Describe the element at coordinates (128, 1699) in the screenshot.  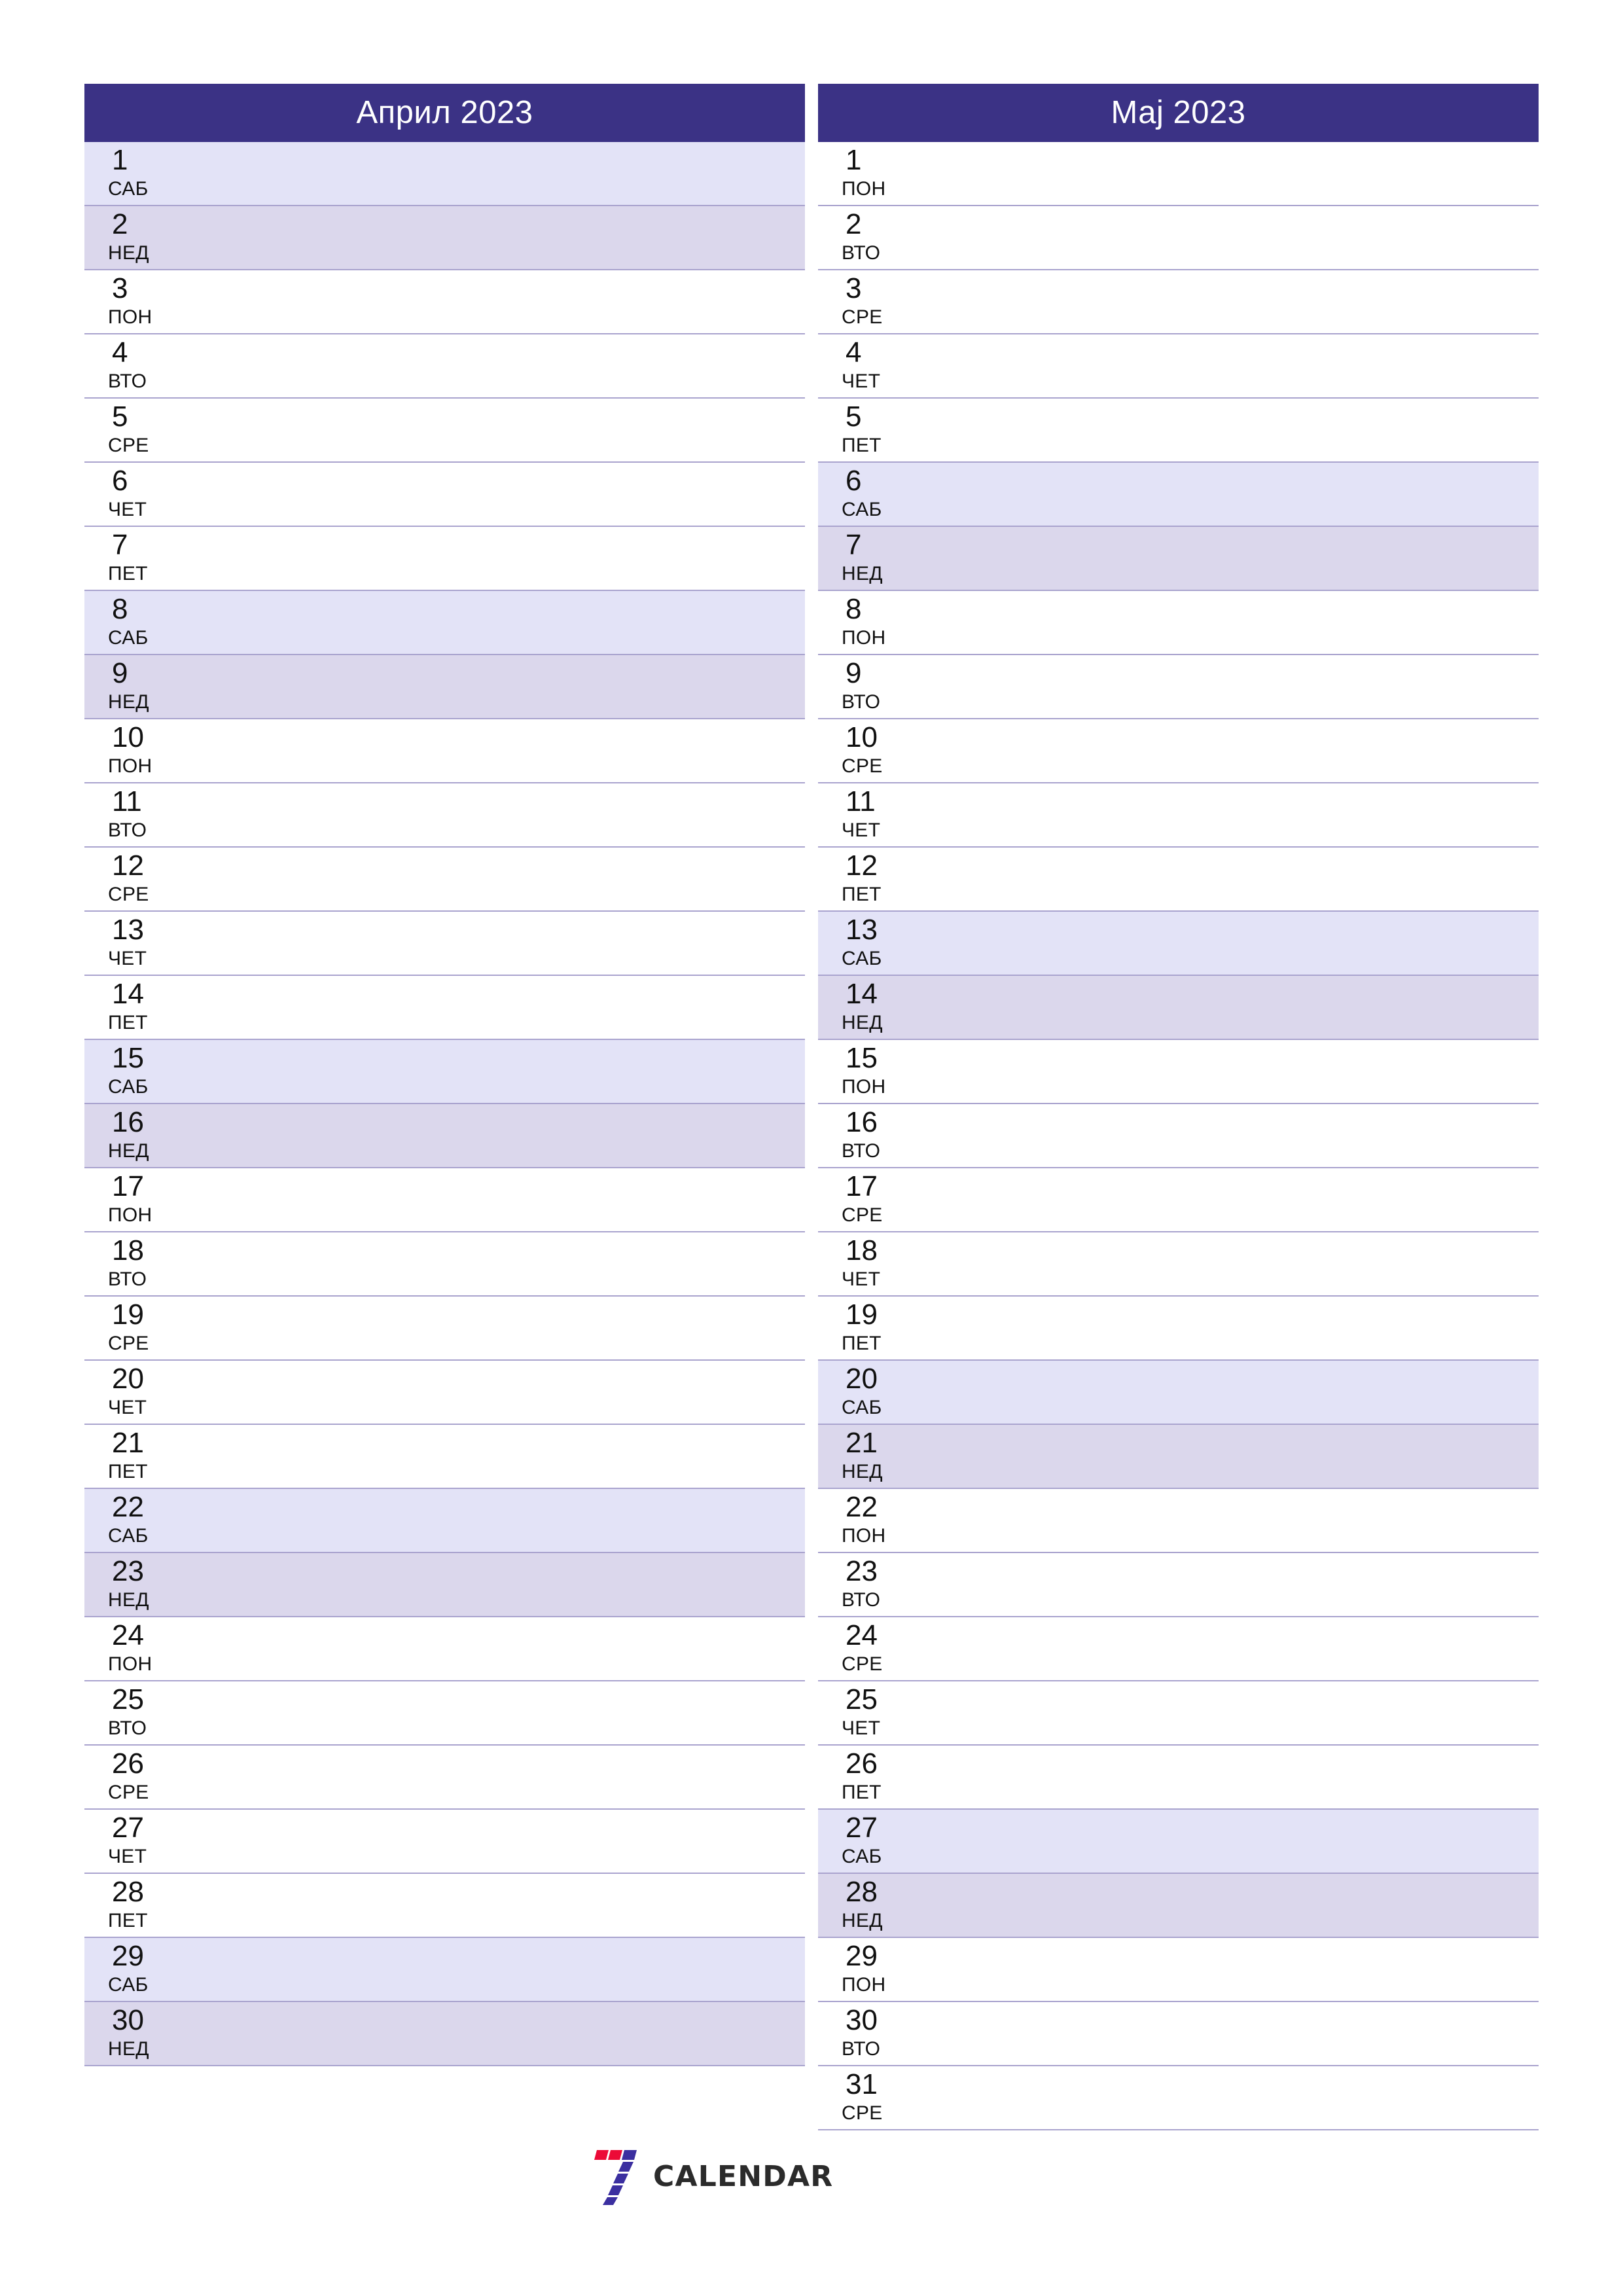
I see `day-number: 25` at that location.